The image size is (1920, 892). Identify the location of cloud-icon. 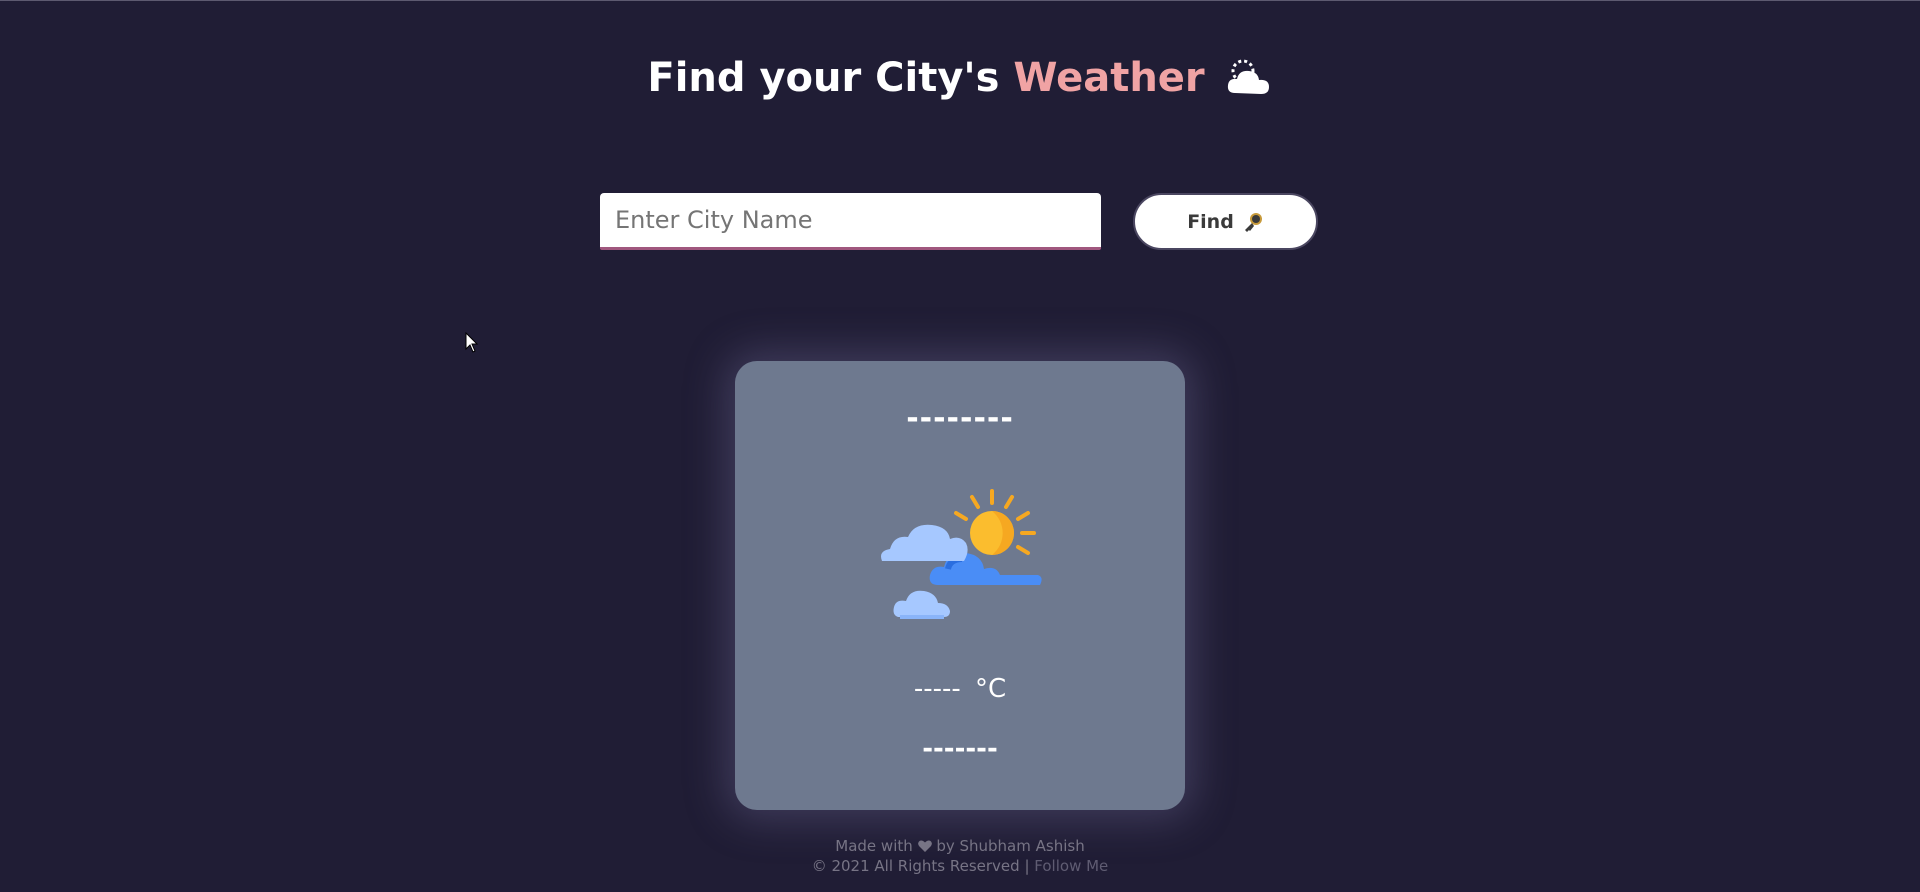
(1248, 76).